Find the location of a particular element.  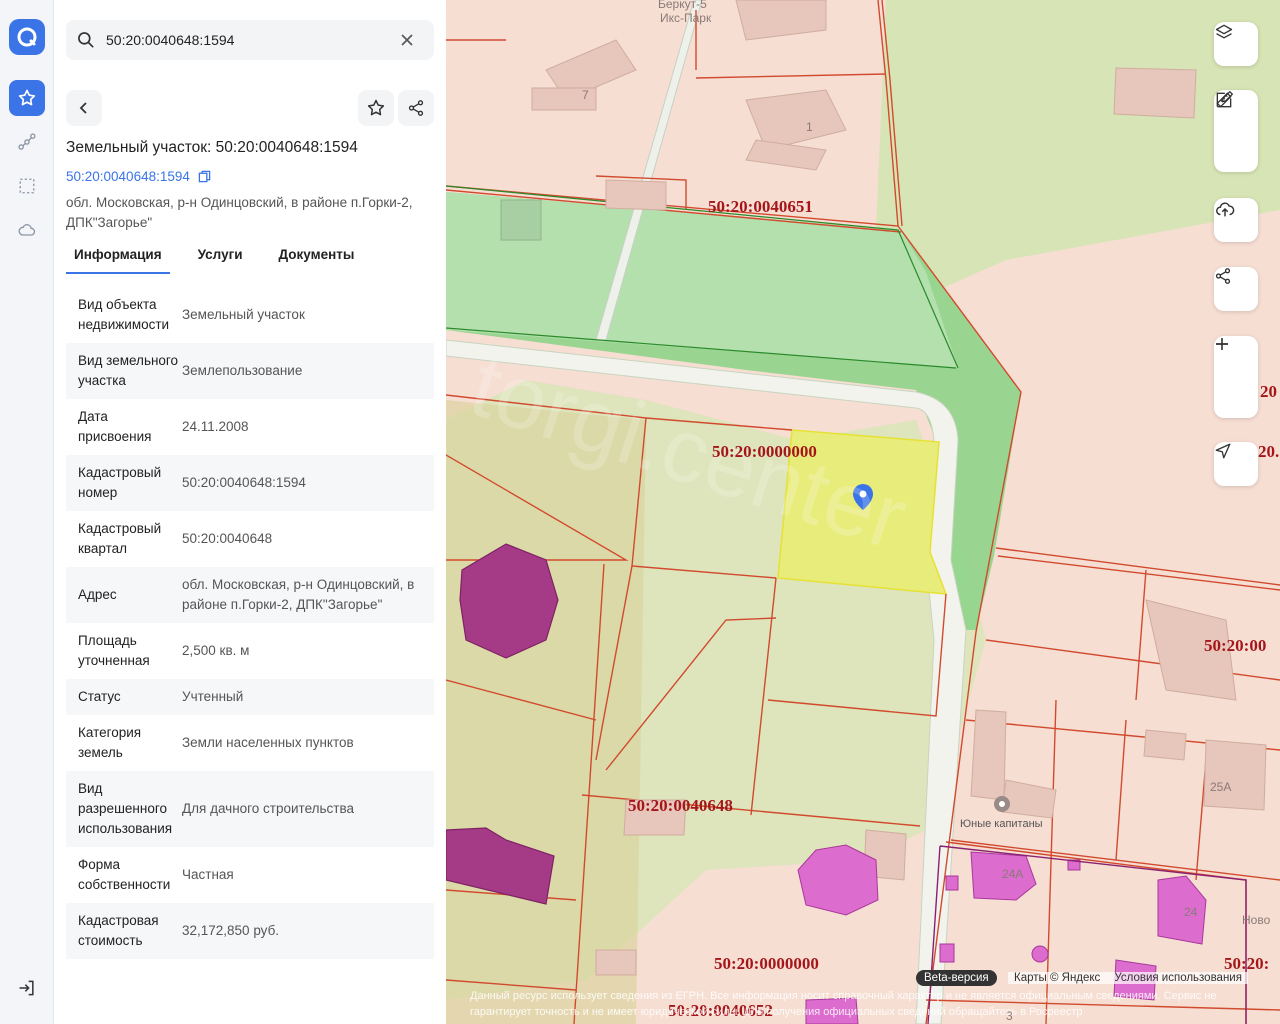

tools-group is located at coordinates (1236, 131).